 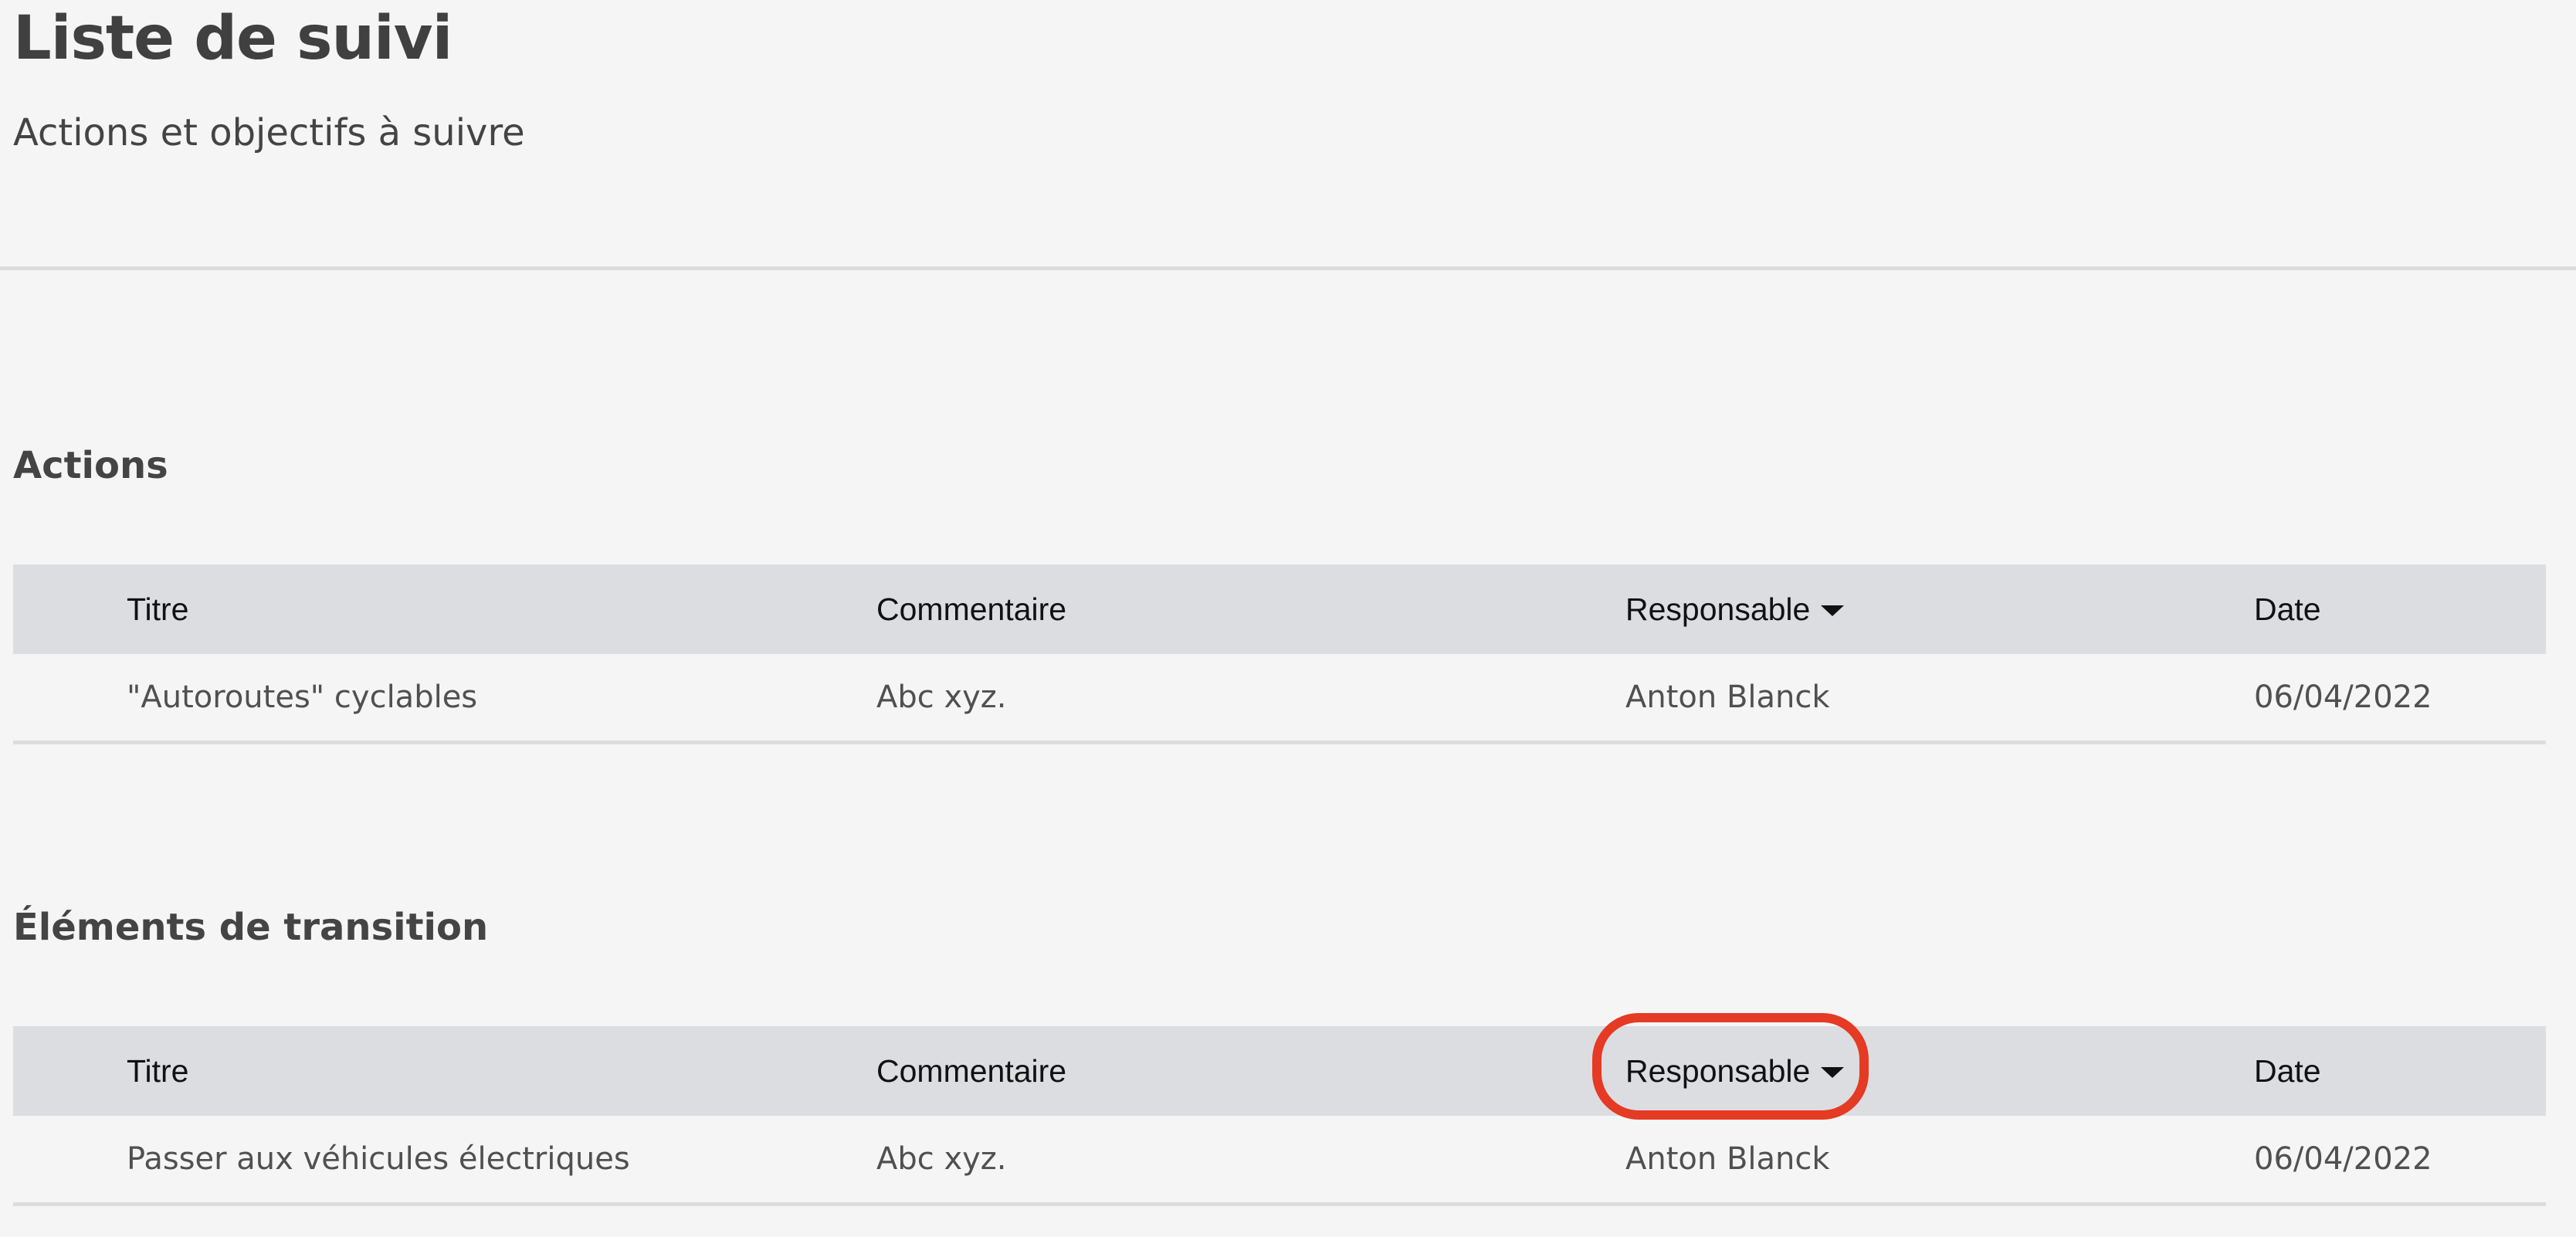 What do you see at coordinates (232, 38) in the screenshot?
I see `page-title: Liste de suivi` at bounding box center [232, 38].